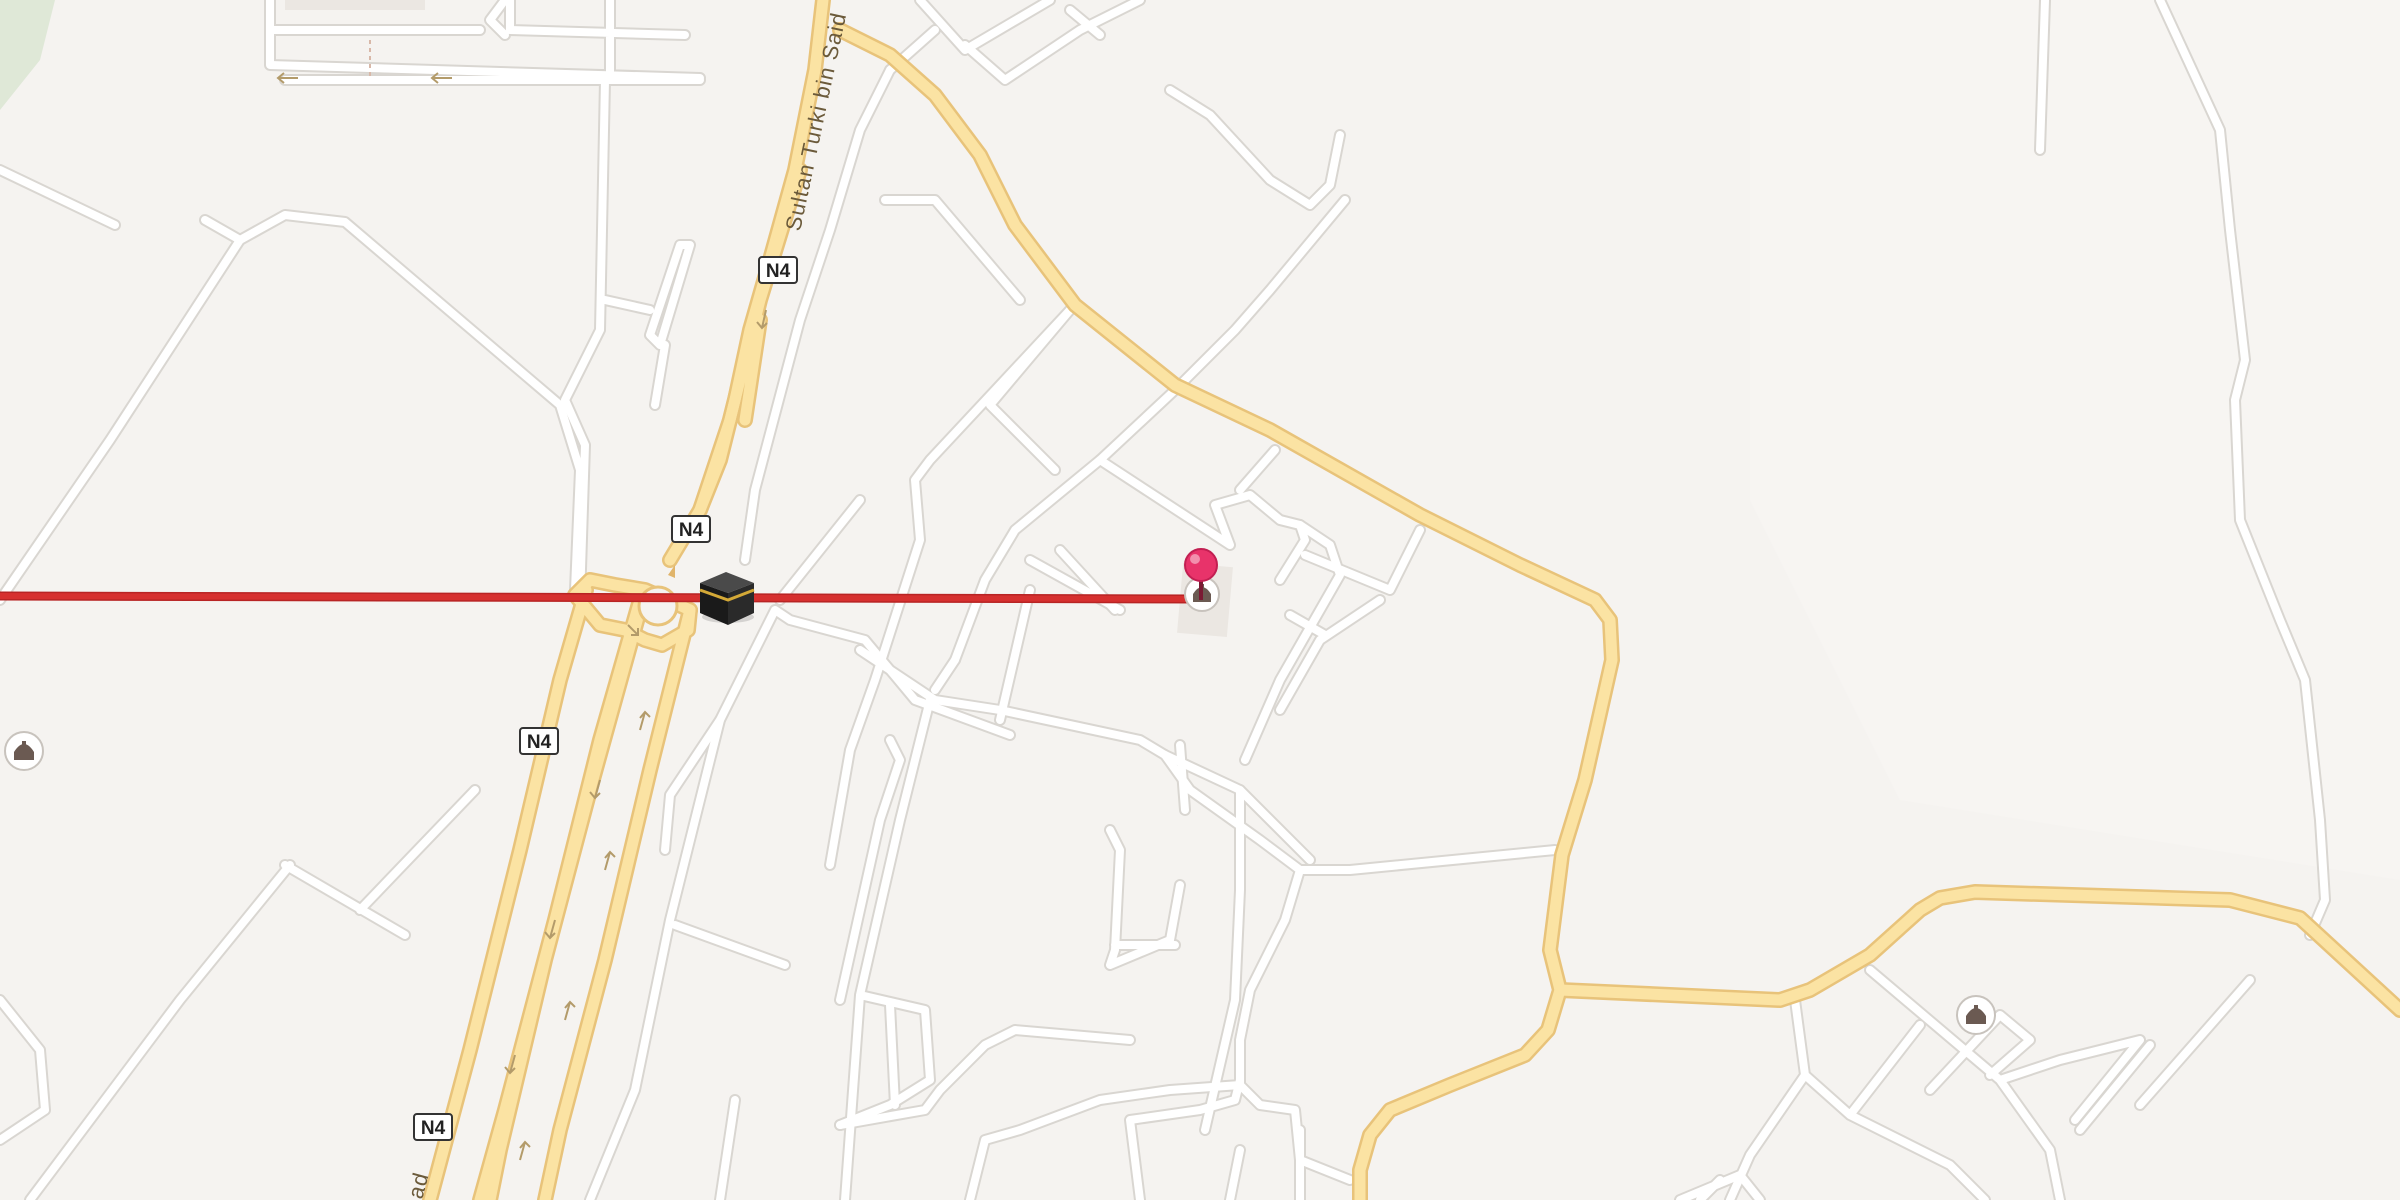 This screenshot has width=2400, height=1200. I want to click on kaaba-icon, so click(727, 598).